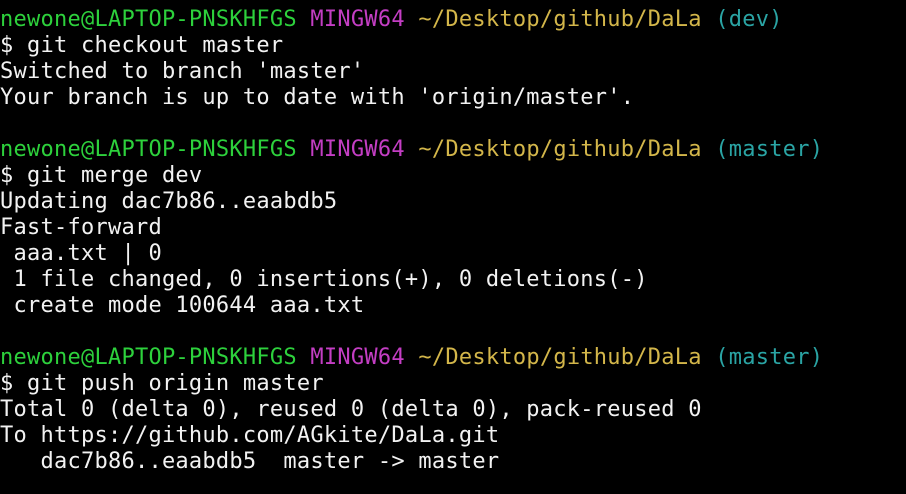  What do you see at coordinates (101, 175) in the screenshot?
I see `command-line: $ git merge dev` at bounding box center [101, 175].